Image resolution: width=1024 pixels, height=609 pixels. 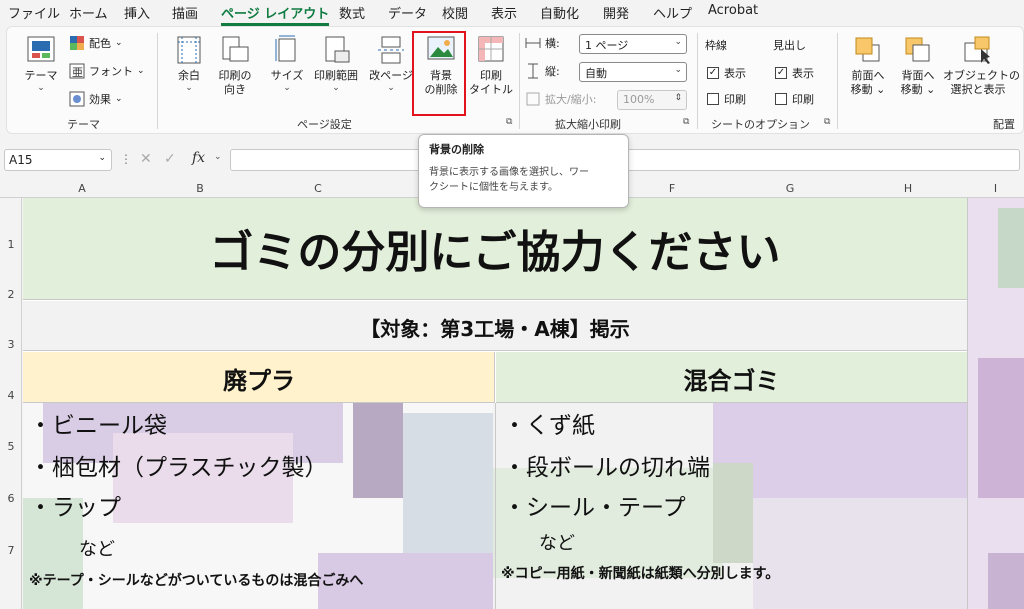 I want to click on column-header: I, so click(x=995, y=188).